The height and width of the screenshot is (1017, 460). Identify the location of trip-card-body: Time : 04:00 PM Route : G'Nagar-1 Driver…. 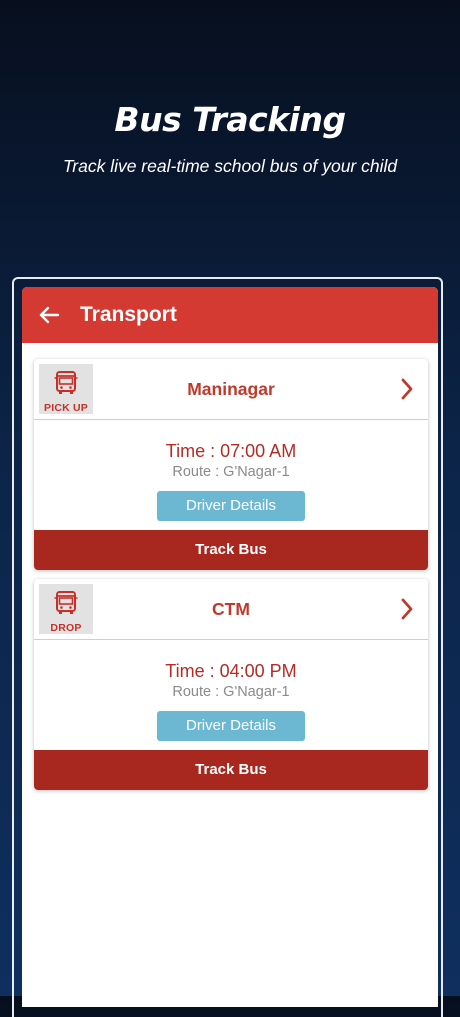
(231, 715).